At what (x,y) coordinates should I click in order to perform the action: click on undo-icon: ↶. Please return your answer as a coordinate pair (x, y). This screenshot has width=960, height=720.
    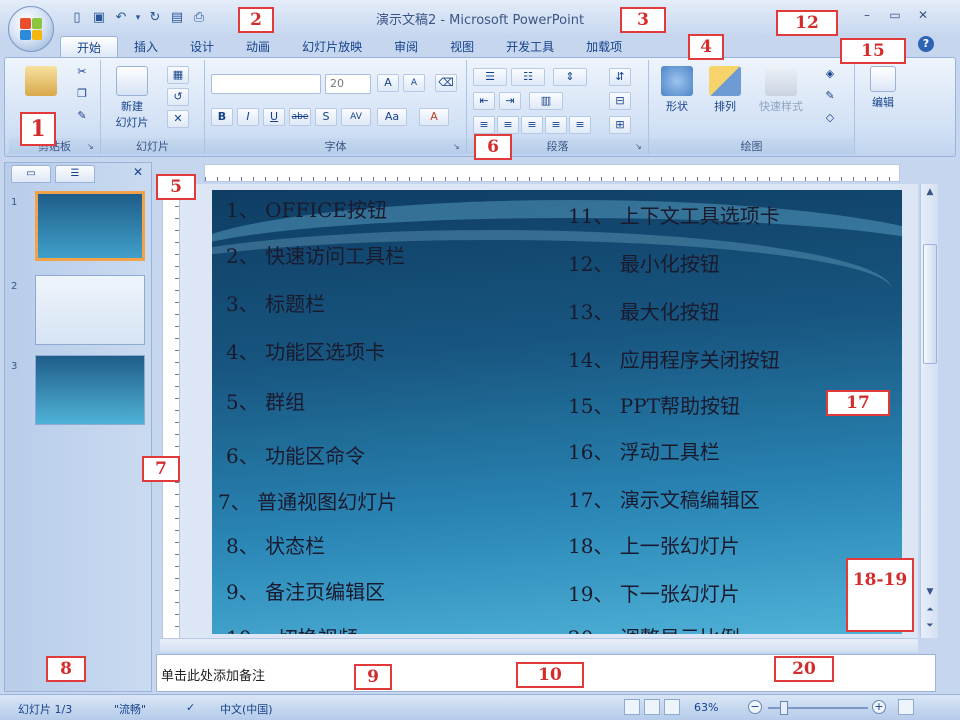
    Looking at the image, I should click on (121, 18).